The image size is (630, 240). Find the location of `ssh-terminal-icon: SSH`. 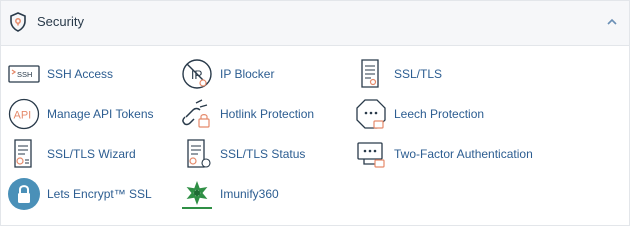

ssh-terminal-icon: SSH is located at coordinates (24, 74).